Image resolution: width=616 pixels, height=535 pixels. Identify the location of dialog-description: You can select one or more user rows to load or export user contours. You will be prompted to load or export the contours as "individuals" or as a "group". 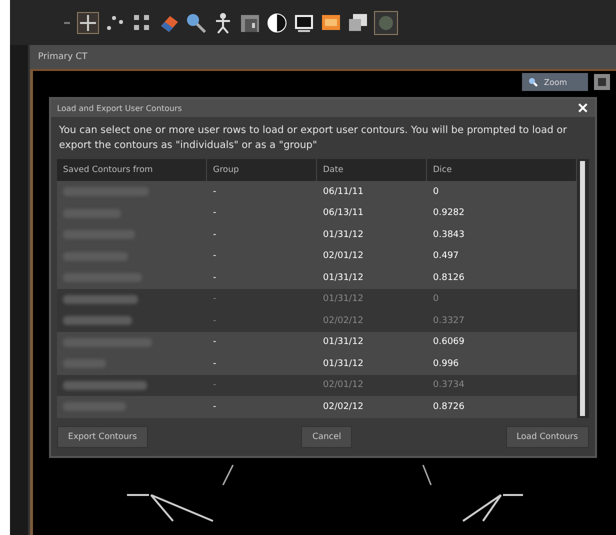
(313, 138).